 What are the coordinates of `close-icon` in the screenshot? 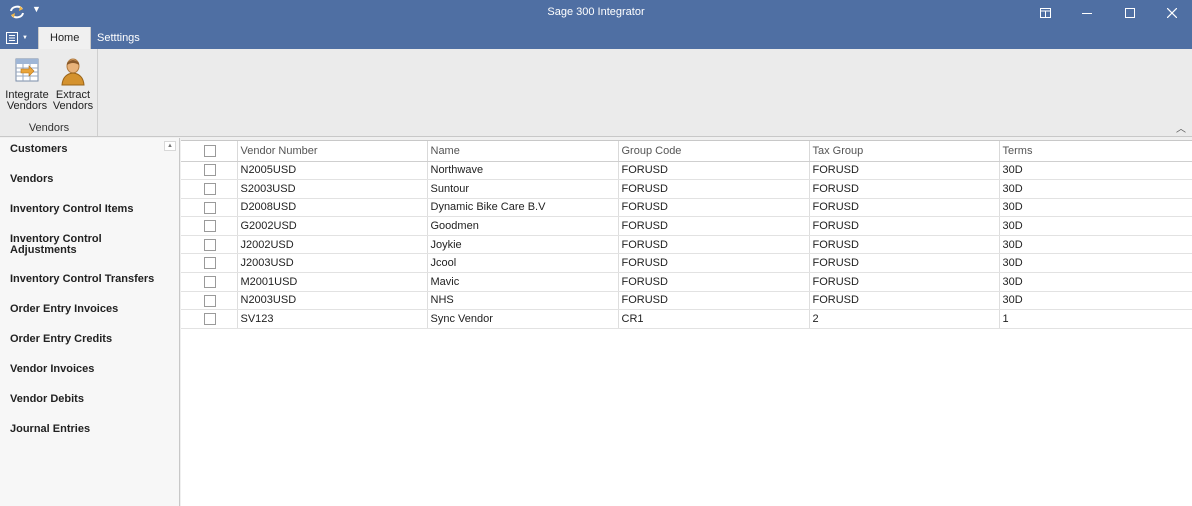 It's located at (1172, 12).